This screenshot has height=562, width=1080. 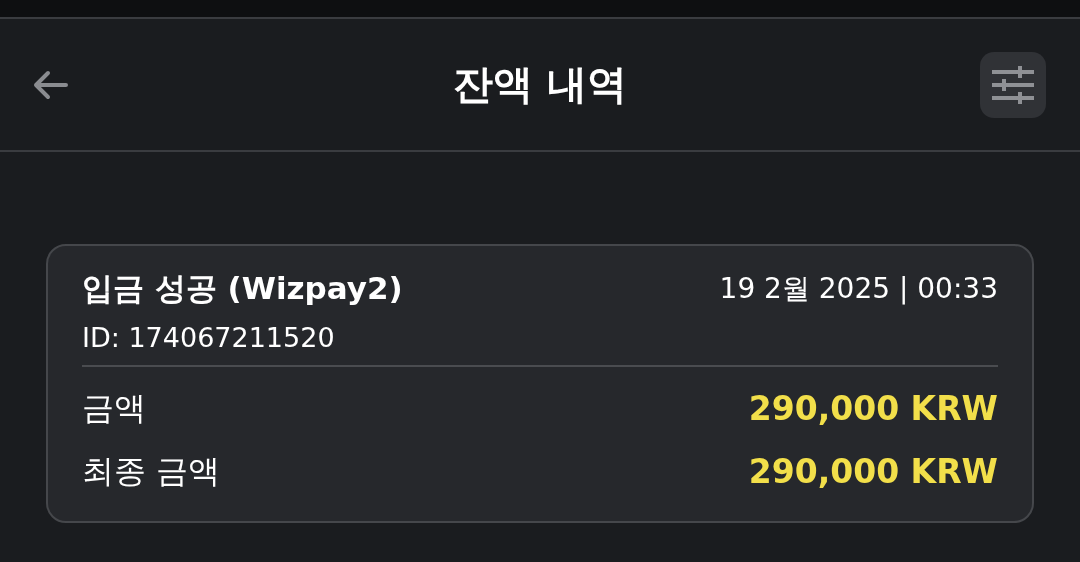 What do you see at coordinates (209, 337) in the screenshot?
I see `transaction-id: ID: 174067211520` at bounding box center [209, 337].